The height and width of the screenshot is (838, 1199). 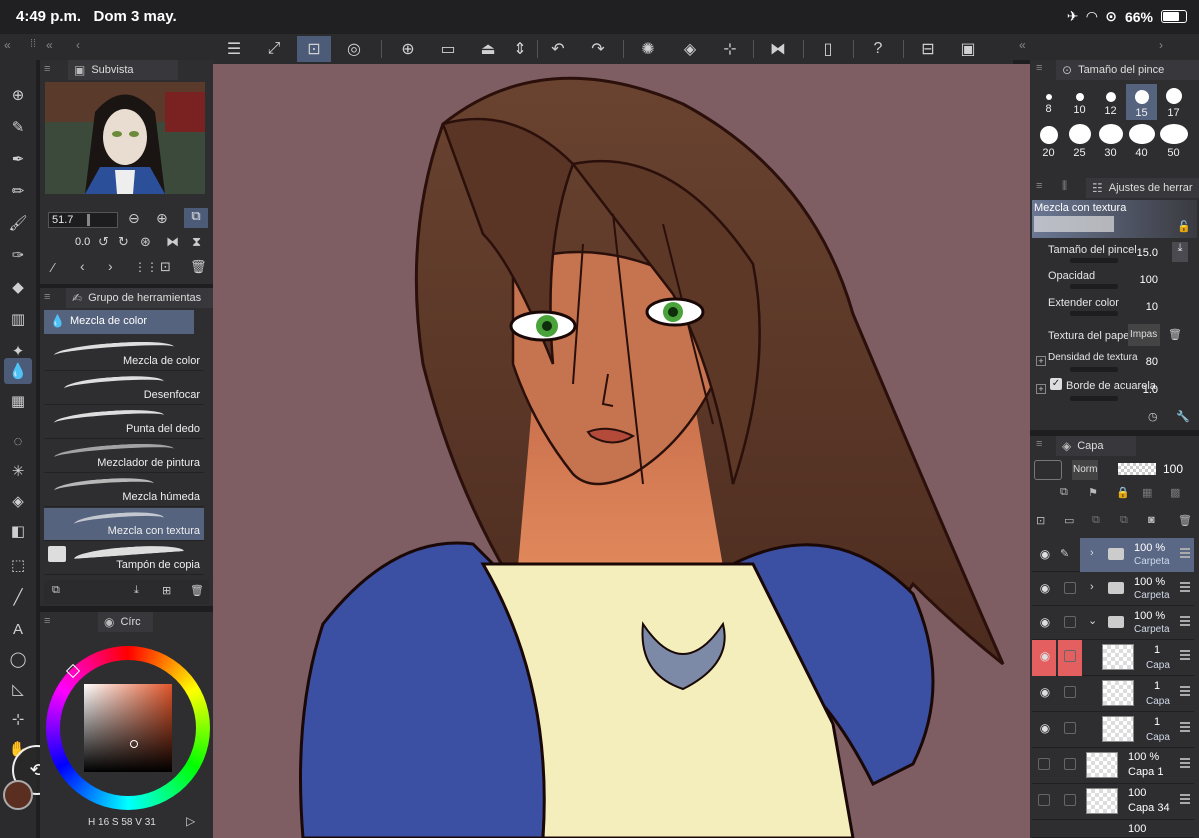 What do you see at coordinates (1141, 141) in the screenshot?
I see `brush-size-40: 40` at bounding box center [1141, 141].